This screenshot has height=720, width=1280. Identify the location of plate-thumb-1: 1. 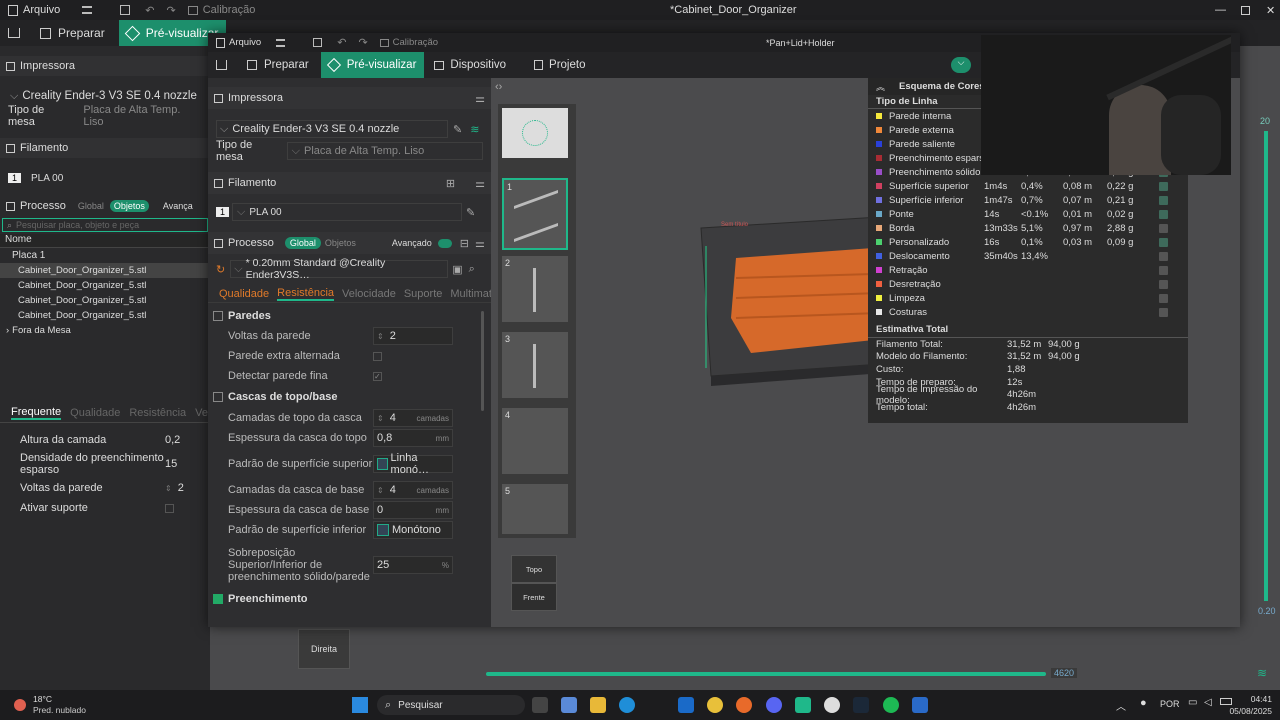
(535, 214).